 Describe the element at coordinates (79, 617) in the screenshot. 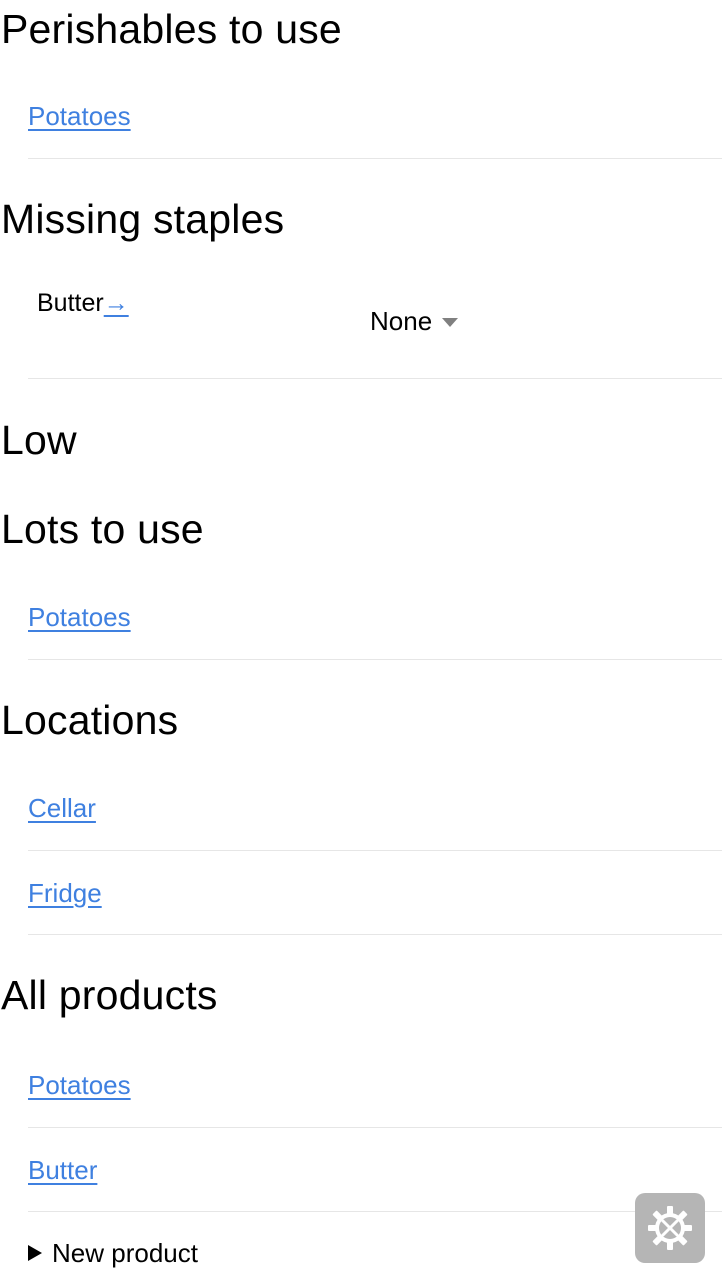

I see `lots-to-use-item-potatoes-link: Potatoes` at that location.